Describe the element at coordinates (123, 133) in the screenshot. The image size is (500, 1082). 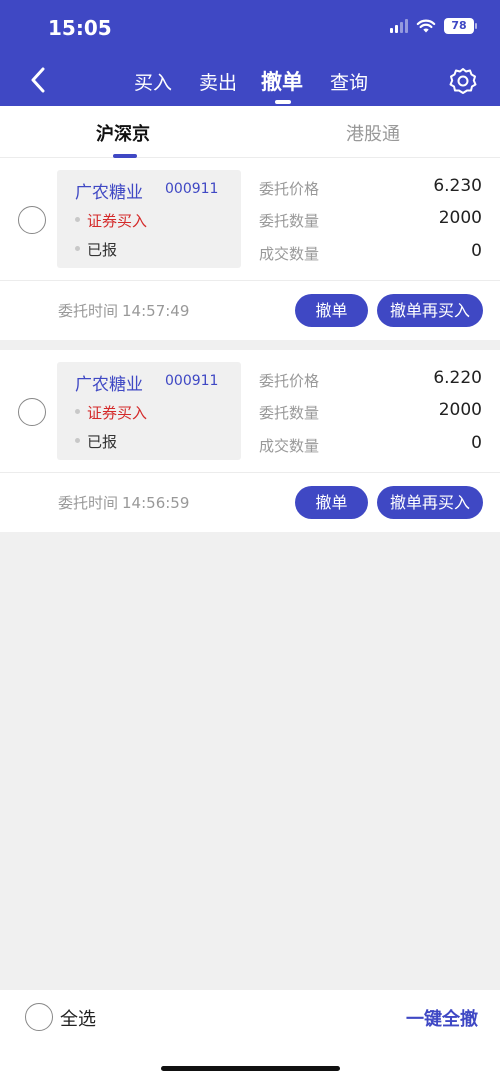
I see `tab-shanghai-shenzhen-beijing: 沪深京` at that location.